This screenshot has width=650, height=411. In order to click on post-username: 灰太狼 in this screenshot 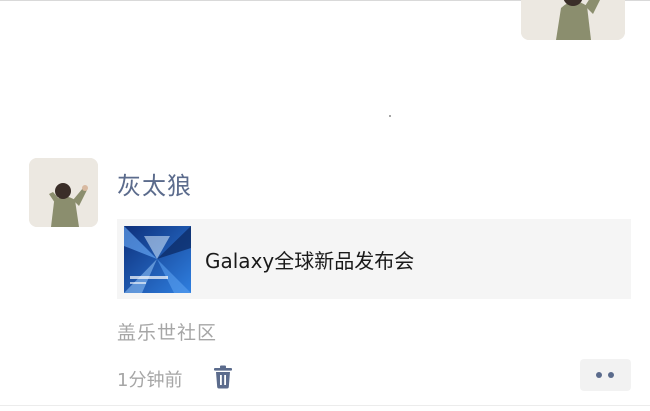, I will do `click(154, 183)`.